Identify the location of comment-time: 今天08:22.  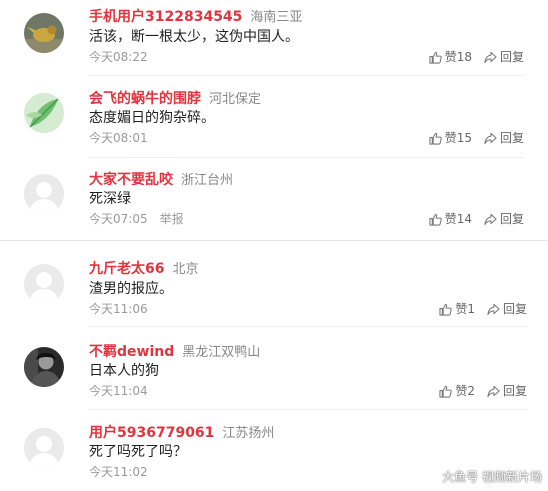
(118, 57).